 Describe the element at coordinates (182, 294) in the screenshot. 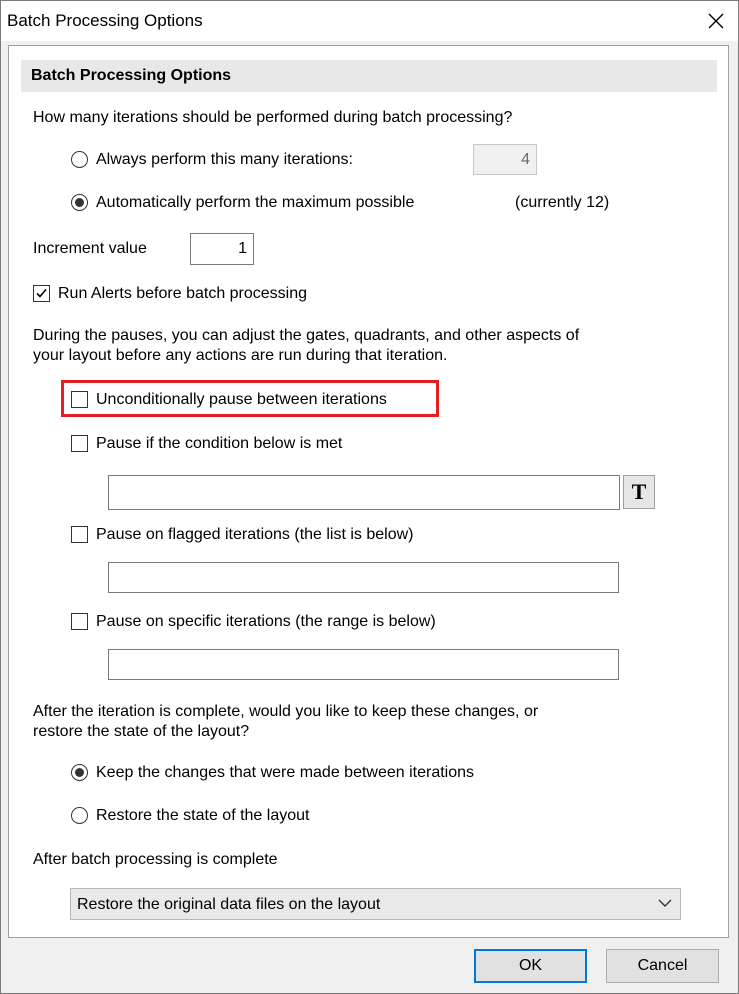

I see `run-alerts-label: Run Alerts before batch processing` at that location.